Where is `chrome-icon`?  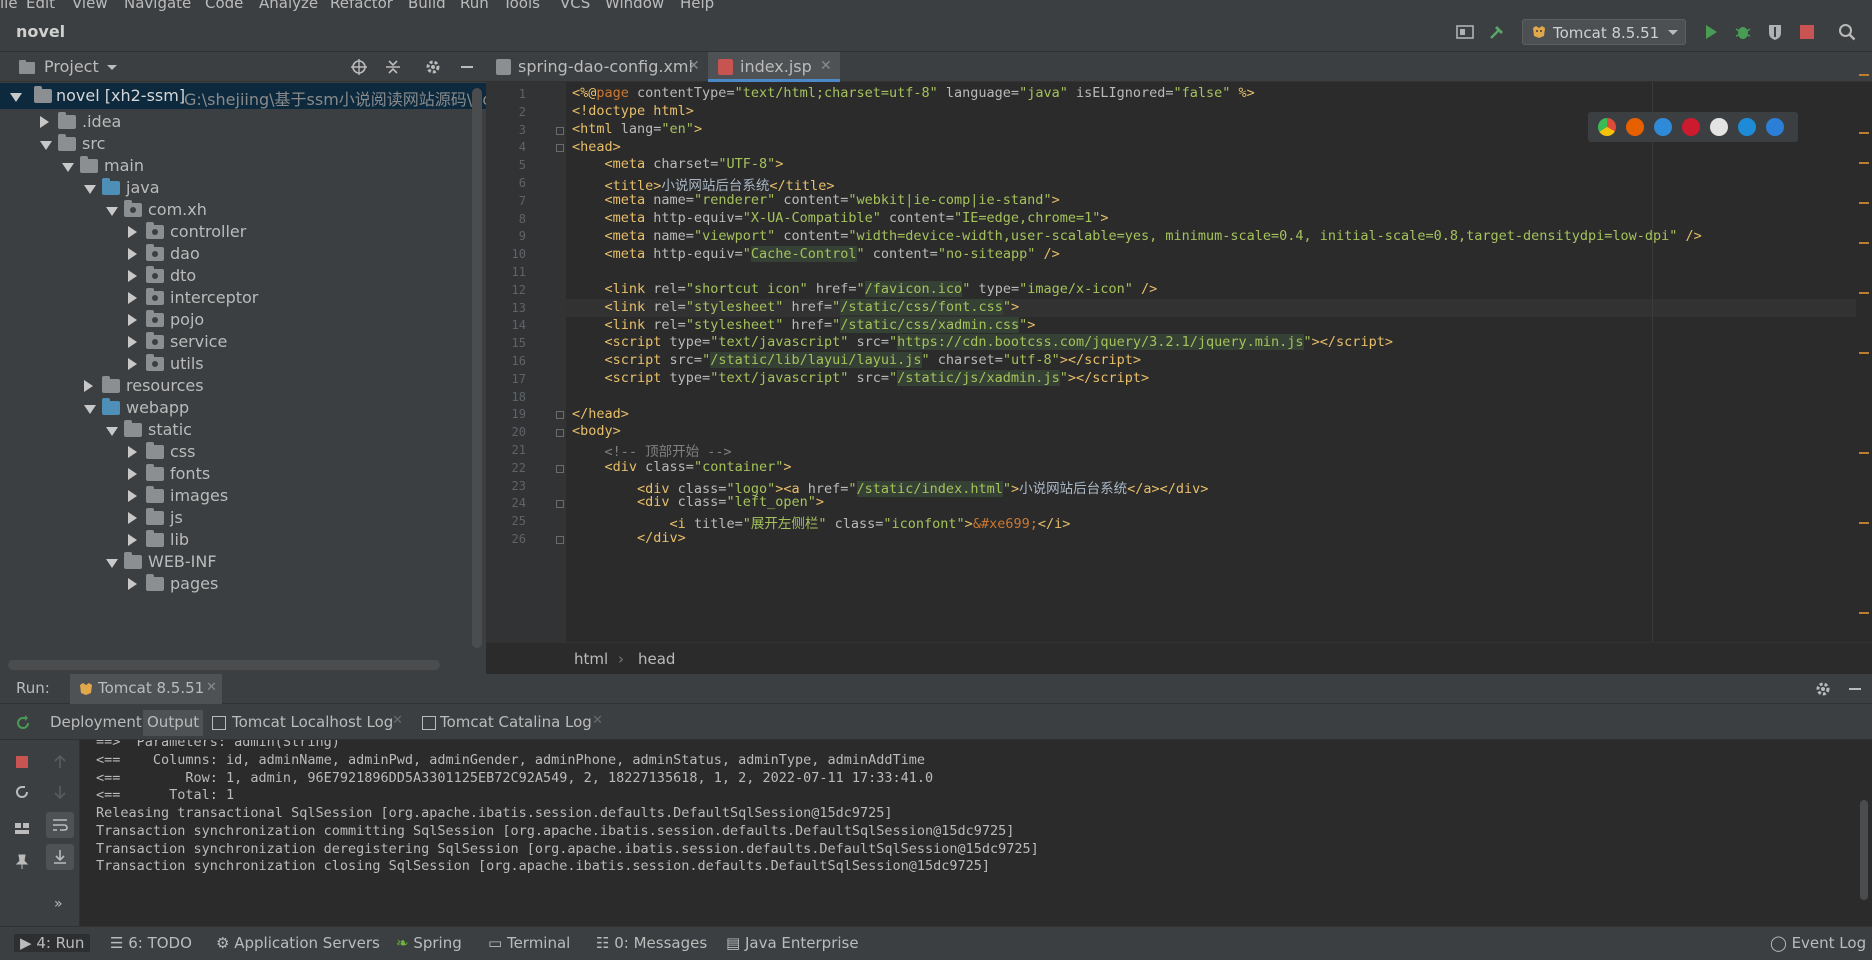 chrome-icon is located at coordinates (1607, 127).